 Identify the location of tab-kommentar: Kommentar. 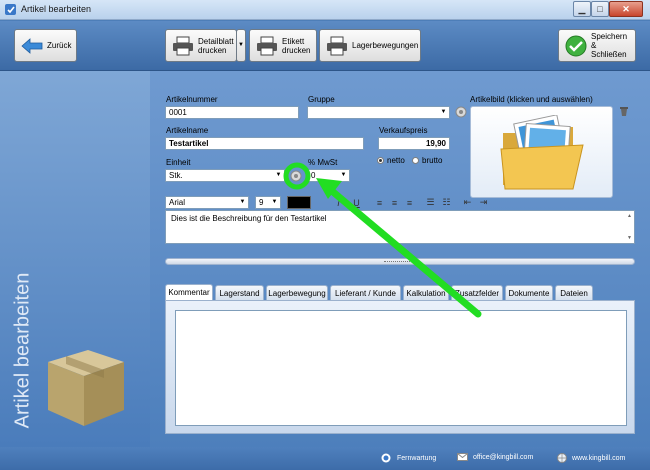
(189, 292).